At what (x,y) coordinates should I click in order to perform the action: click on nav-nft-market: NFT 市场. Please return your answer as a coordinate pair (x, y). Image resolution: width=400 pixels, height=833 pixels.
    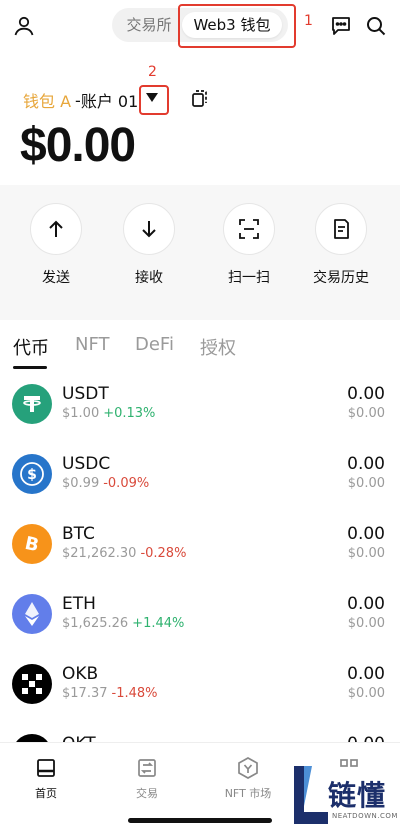
    Looking at the image, I should click on (248, 778).